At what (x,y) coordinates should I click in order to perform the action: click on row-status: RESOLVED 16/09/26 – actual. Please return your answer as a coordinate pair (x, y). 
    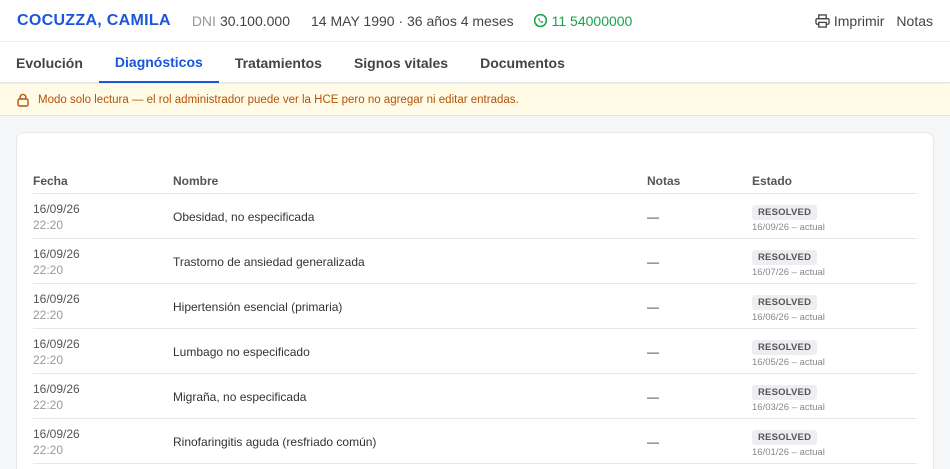
    Looking at the image, I should click on (788, 217).